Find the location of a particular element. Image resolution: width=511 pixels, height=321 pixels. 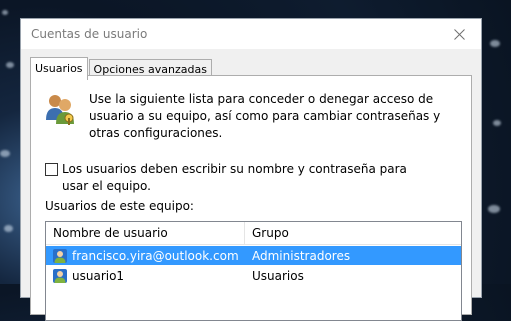

require-login-checkbox is located at coordinates (51, 169).